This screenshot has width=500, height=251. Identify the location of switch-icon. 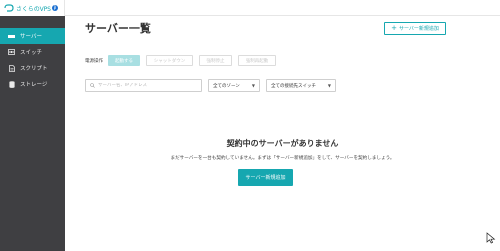
(11, 52).